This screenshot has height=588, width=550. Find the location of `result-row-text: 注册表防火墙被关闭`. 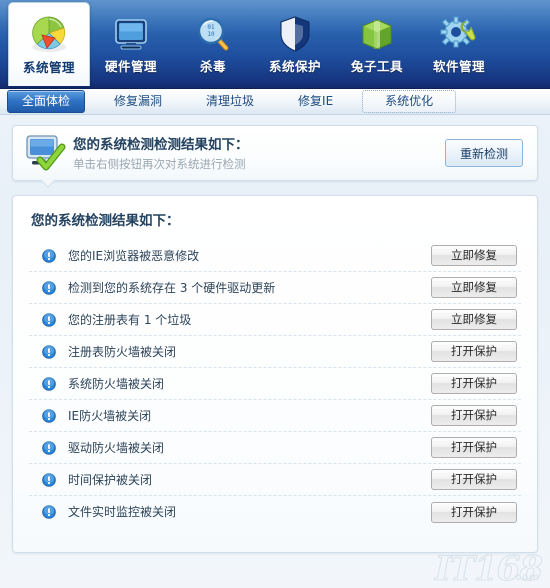

result-row-text: 注册表防火墙被关闭 is located at coordinates (122, 351).